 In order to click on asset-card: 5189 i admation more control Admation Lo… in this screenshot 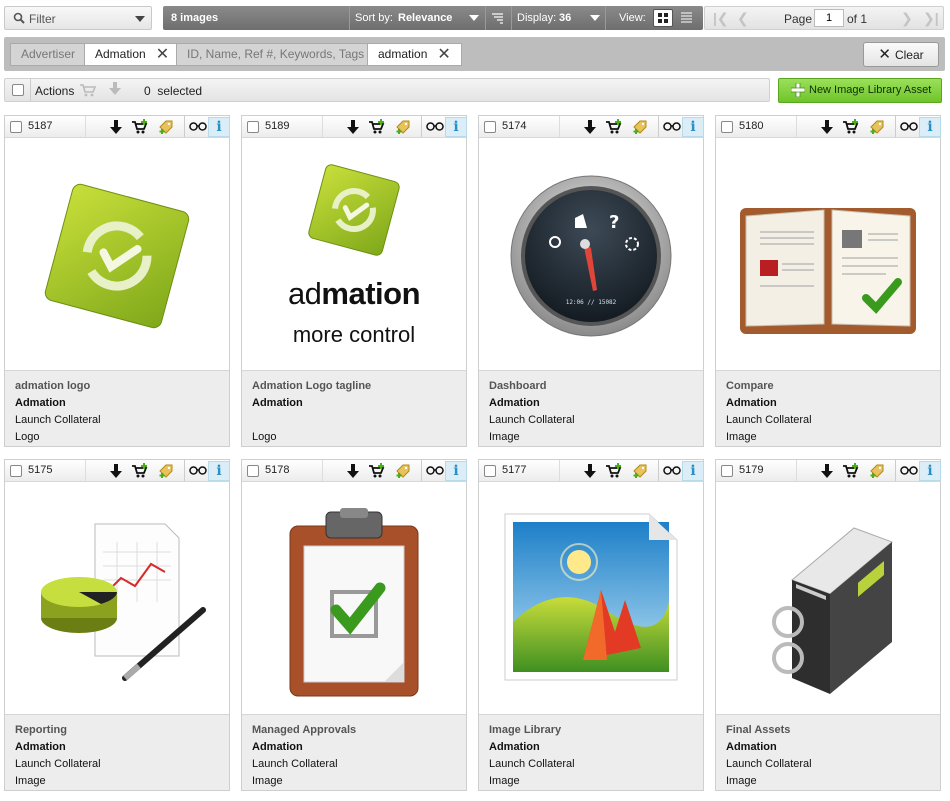, I will do `click(354, 281)`.